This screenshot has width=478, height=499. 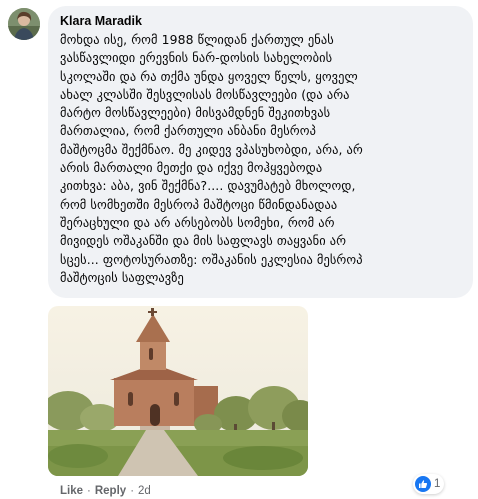 What do you see at coordinates (260, 21) in the screenshot?
I see `comment-author: Klara Maradik` at bounding box center [260, 21].